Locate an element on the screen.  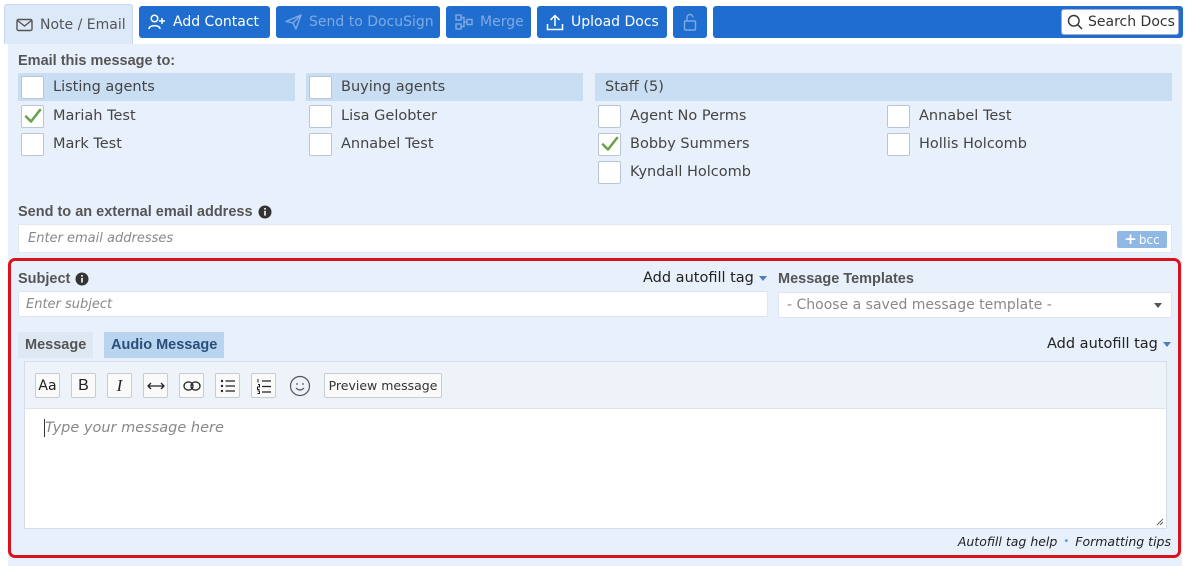
preview-message-button: Preview message is located at coordinates (383, 385).